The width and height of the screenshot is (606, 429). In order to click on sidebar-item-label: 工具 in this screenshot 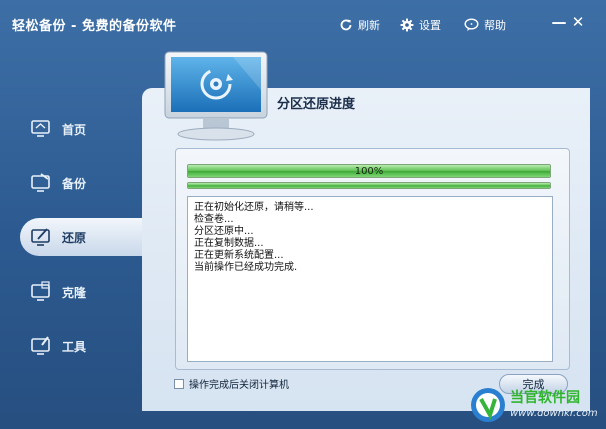, I will do `click(74, 346)`.